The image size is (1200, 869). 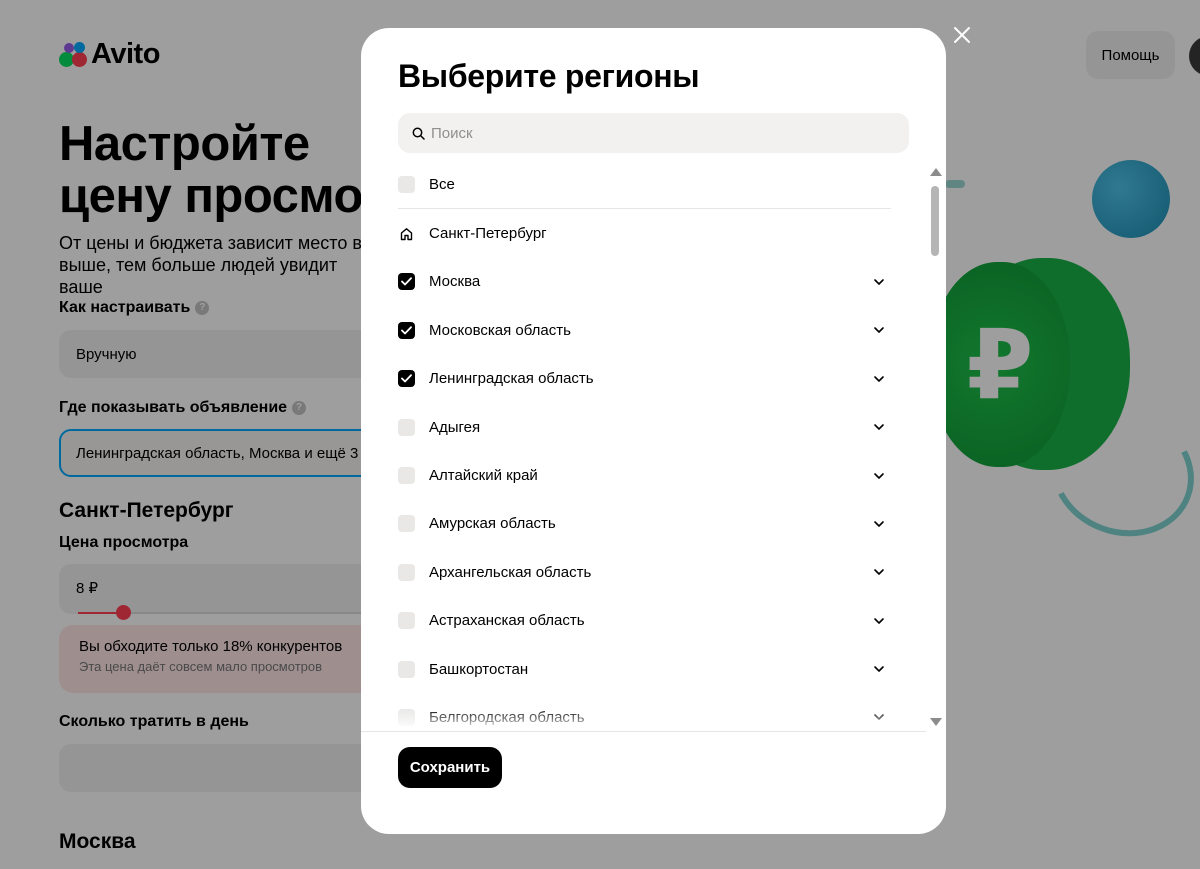 What do you see at coordinates (450, 767) in the screenshot?
I see `save-button: Сохранить` at bounding box center [450, 767].